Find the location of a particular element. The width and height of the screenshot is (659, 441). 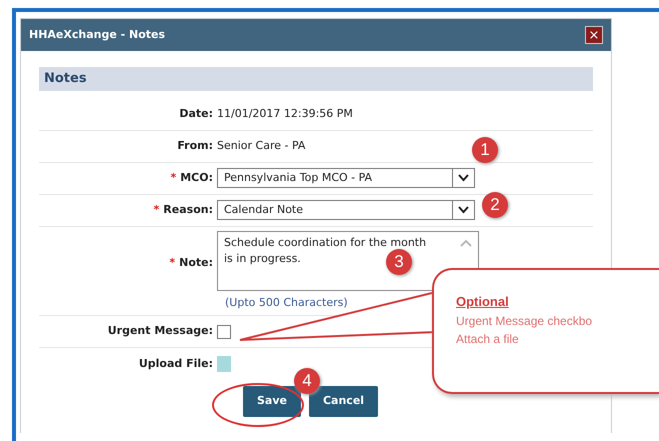

save-button: Save is located at coordinates (272, 401).